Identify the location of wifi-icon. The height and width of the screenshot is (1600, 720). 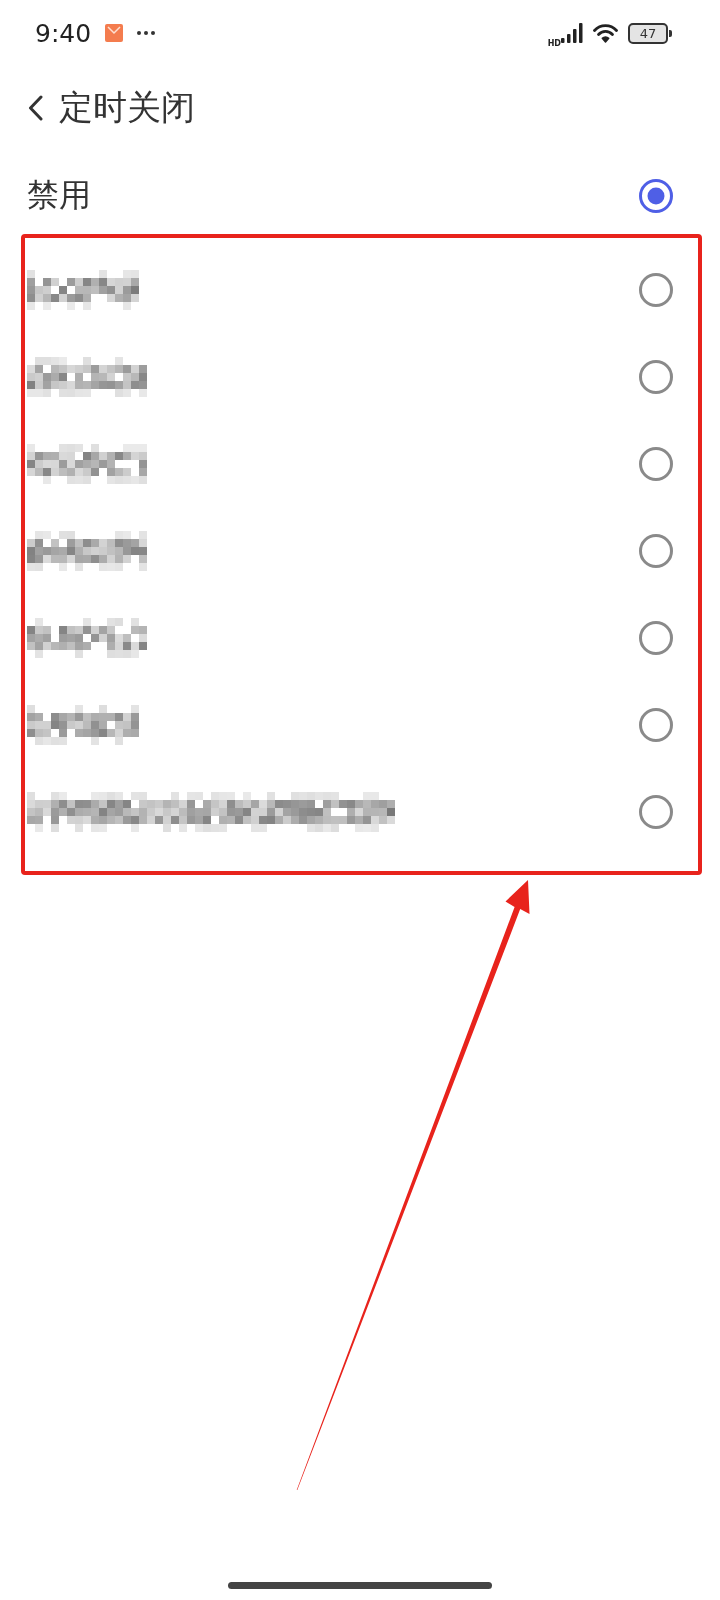
(605, 33).